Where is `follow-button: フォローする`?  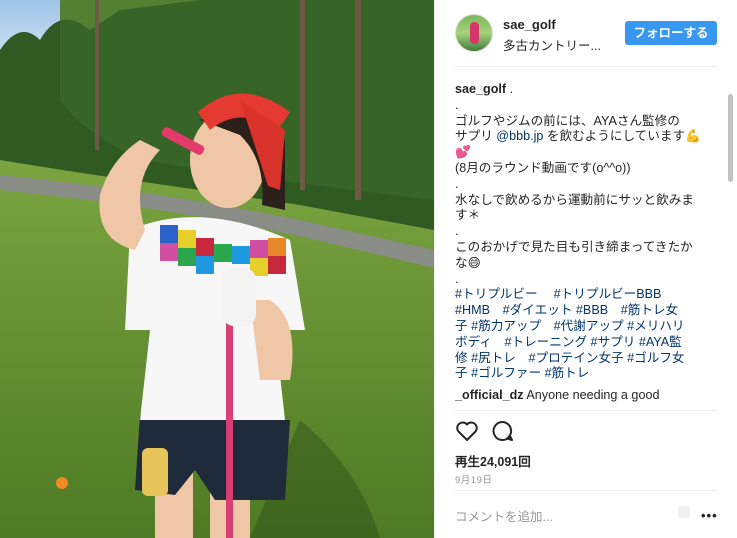
follow-button: フォローする is located at coordinates (671, 33).